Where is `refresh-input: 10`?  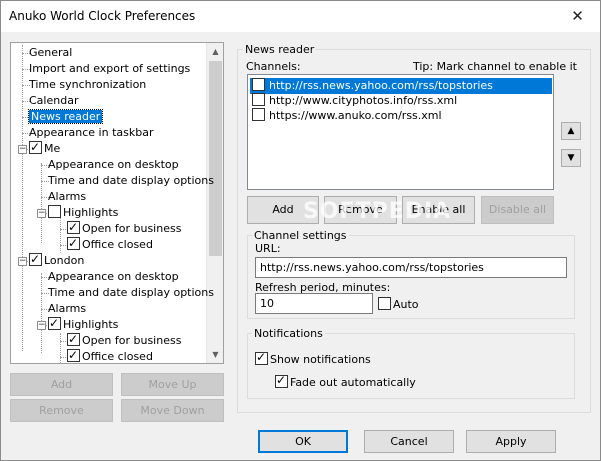 refresh-input: 10 is located at coordinates (314, 303).